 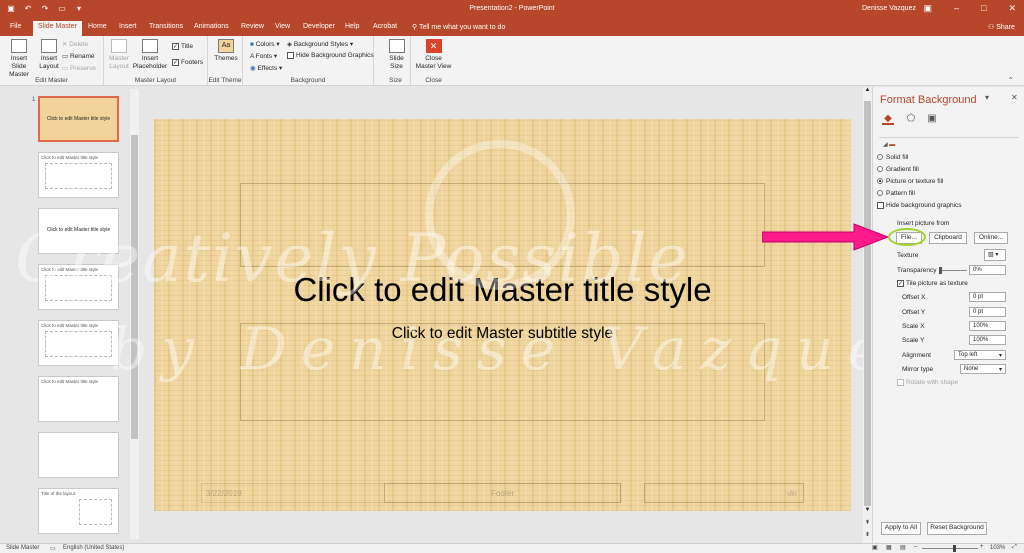 What do you see at coordinates (889, 547) in the screenshot?
I see `slide-sorter-icon: ▦` at bounding box center [889, 547].